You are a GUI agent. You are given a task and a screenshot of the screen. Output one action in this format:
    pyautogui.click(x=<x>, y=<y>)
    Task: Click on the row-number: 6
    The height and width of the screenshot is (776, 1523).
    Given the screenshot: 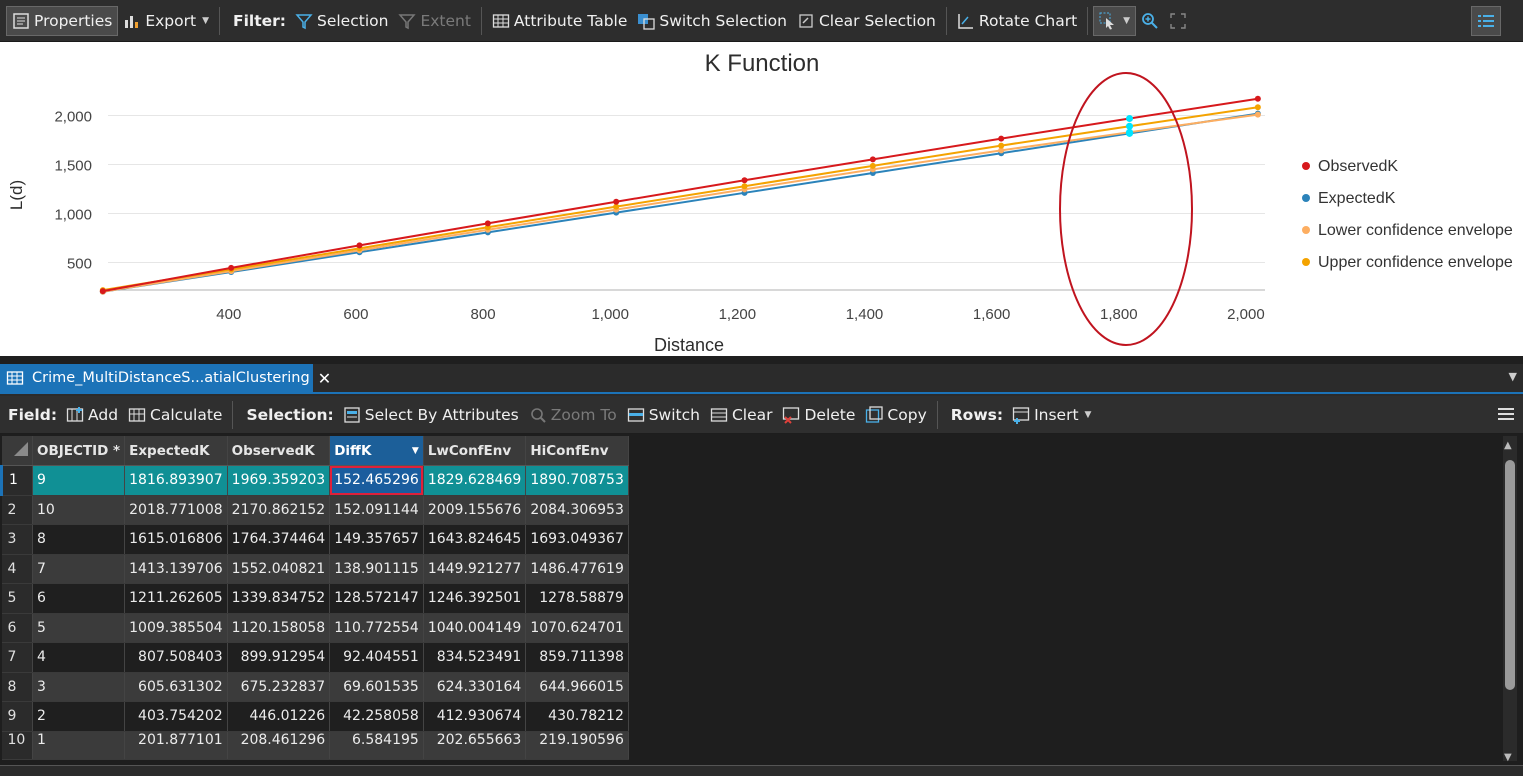 What is the action you would take?
    pyautogui.click(x=17, y=628)
    